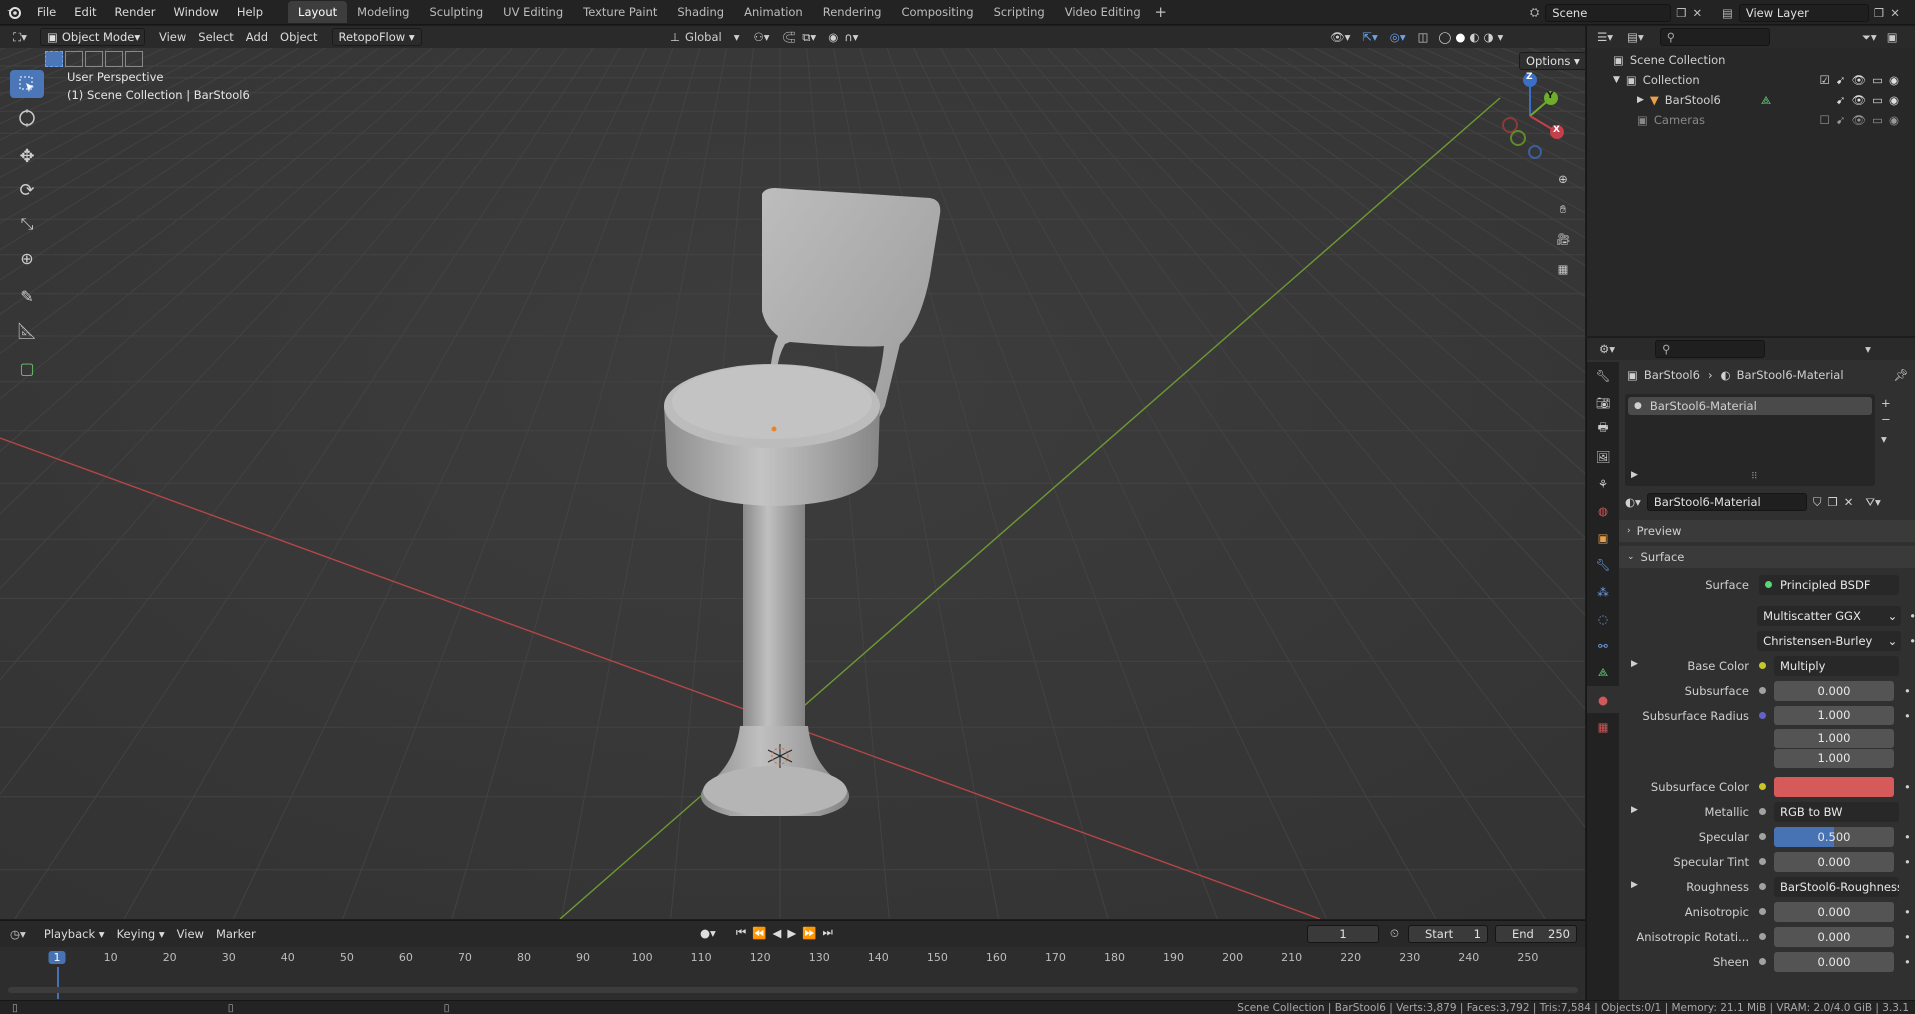  Describe the element at coordinates (1603, 483) in the screenshot. I see `scene-tab-icon: ⚘` at that location.